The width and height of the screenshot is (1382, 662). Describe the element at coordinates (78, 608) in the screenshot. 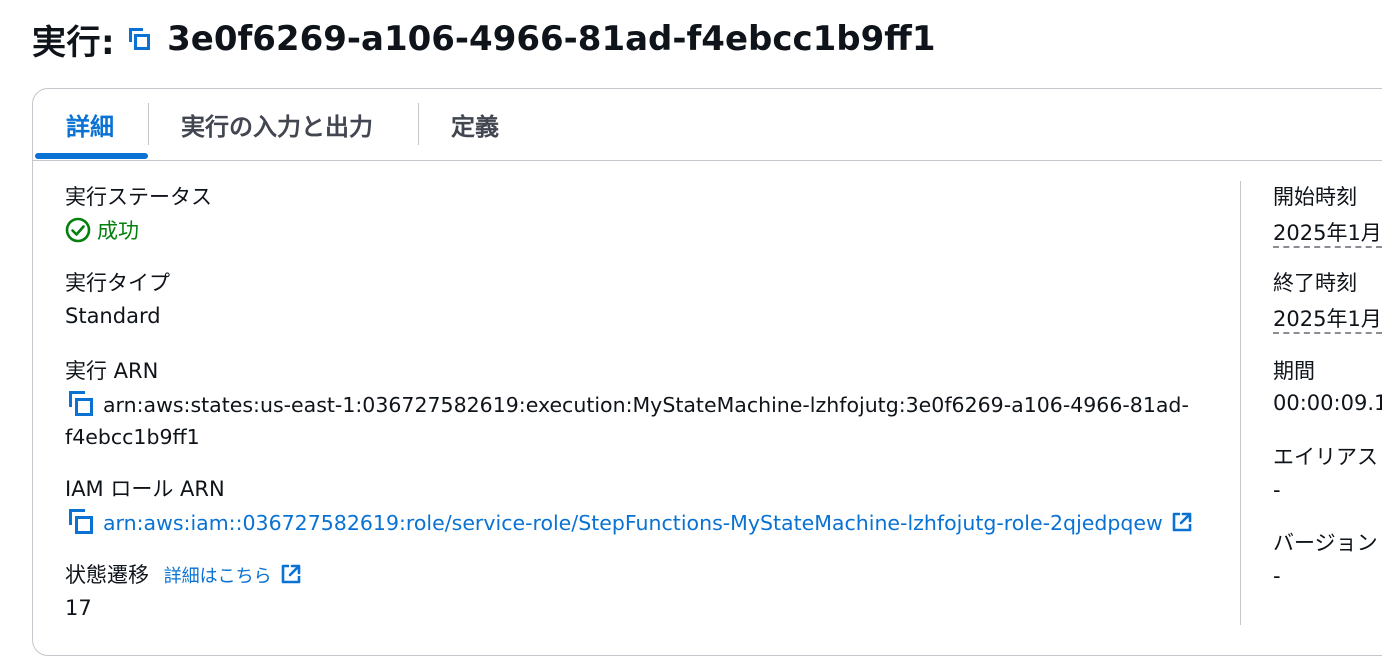

I see `transitions-value: 17` at that location.